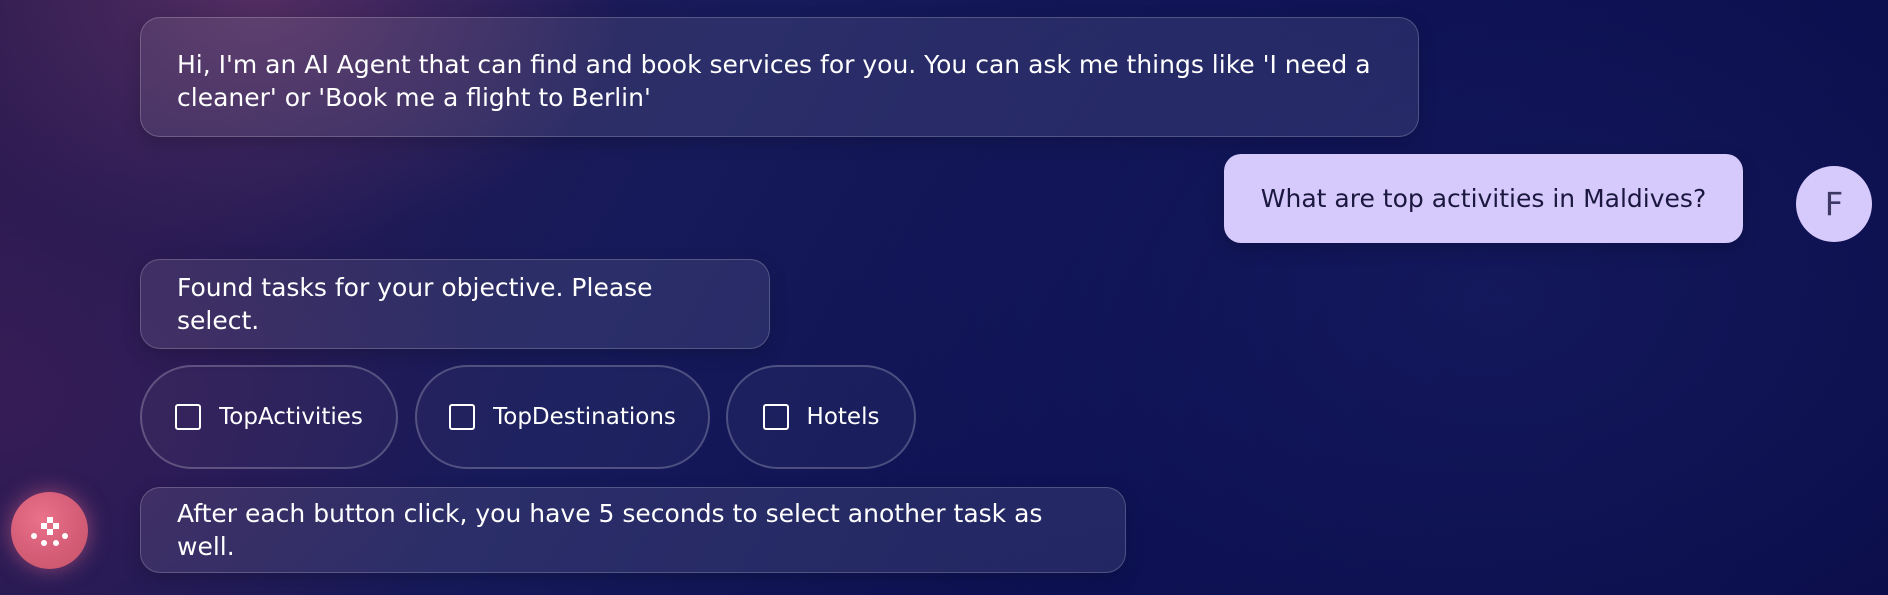  I want to click on user-message-text: What are top activities in Maldives?, so click(1483, 198).